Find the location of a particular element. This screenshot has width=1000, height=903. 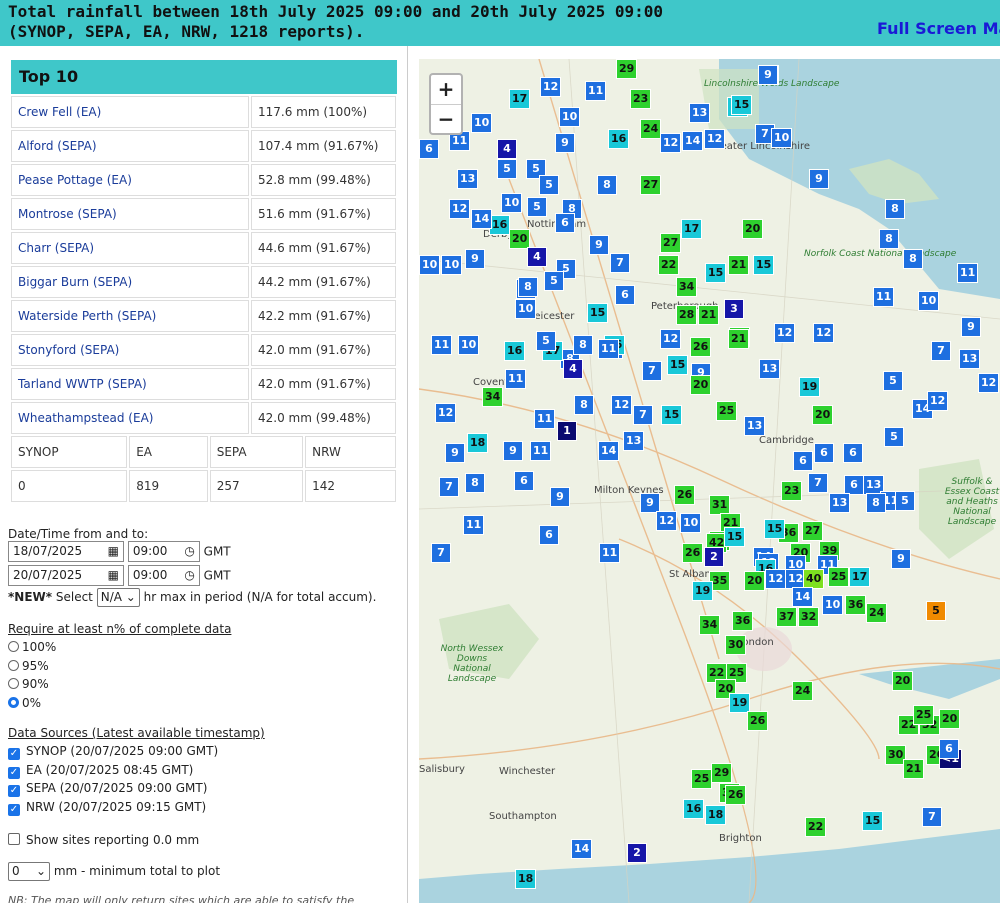

radio-95: 95% is located at coordinates (28, 666).